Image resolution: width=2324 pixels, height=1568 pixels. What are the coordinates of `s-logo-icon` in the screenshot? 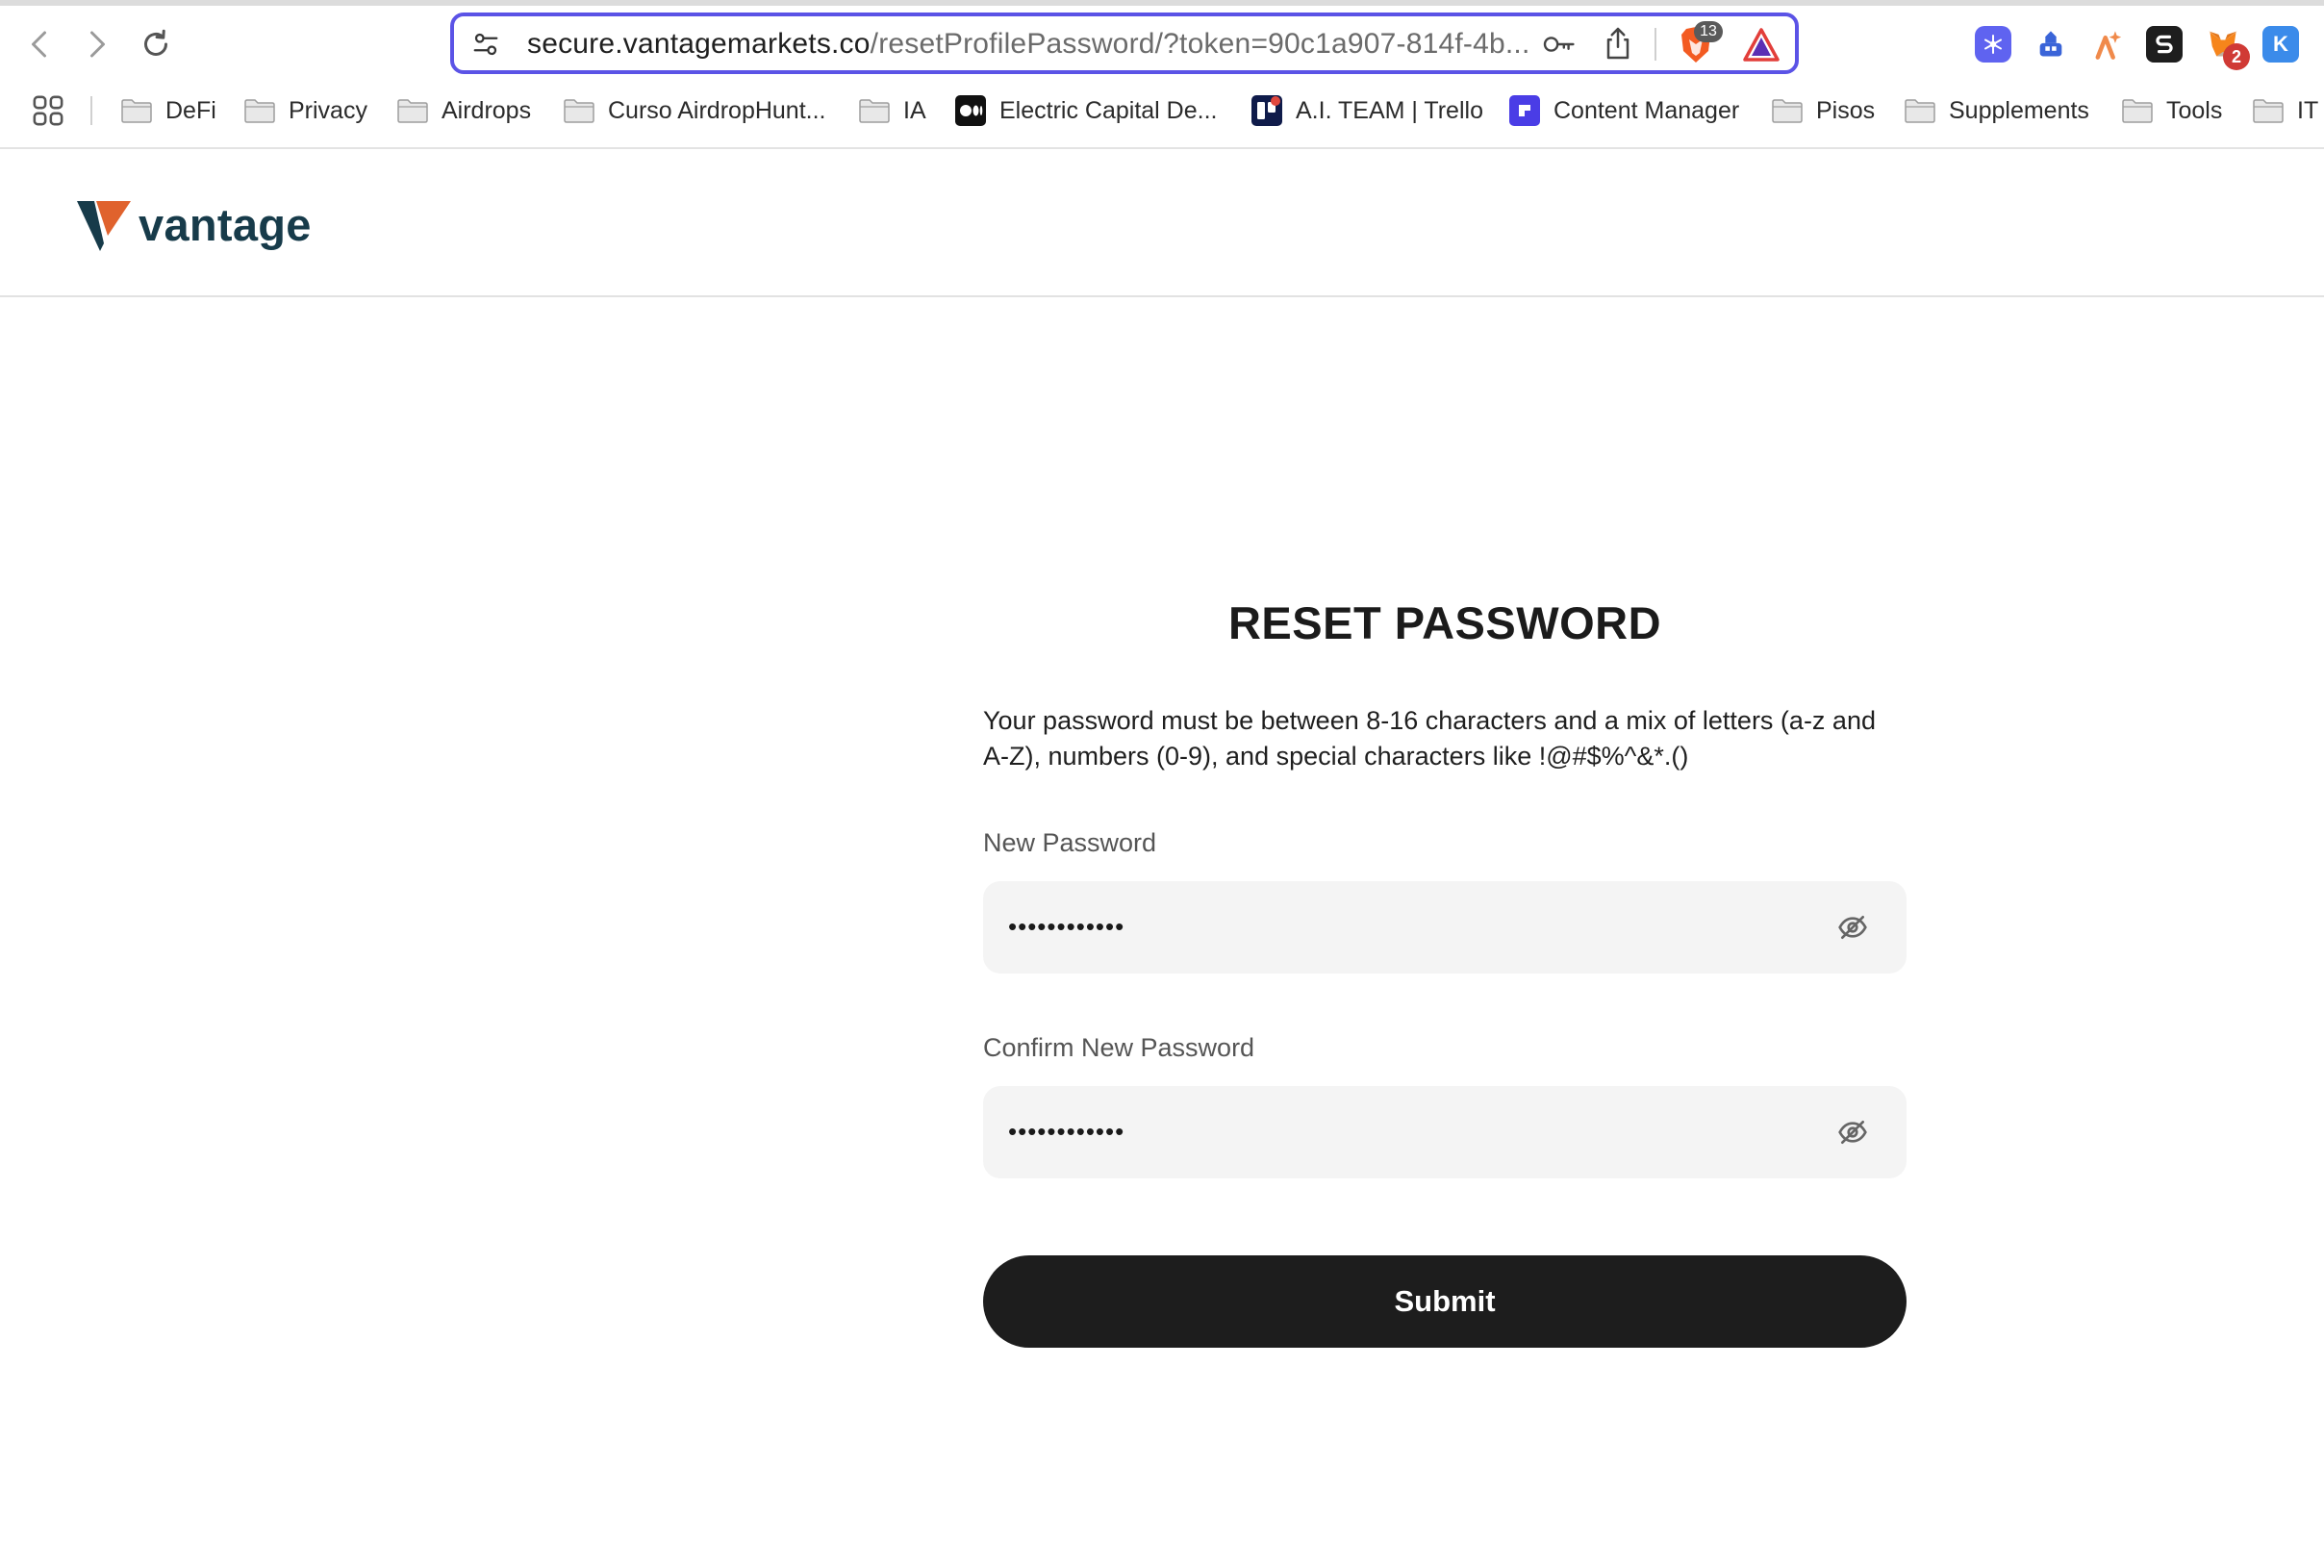 It's located at (2164, 44).